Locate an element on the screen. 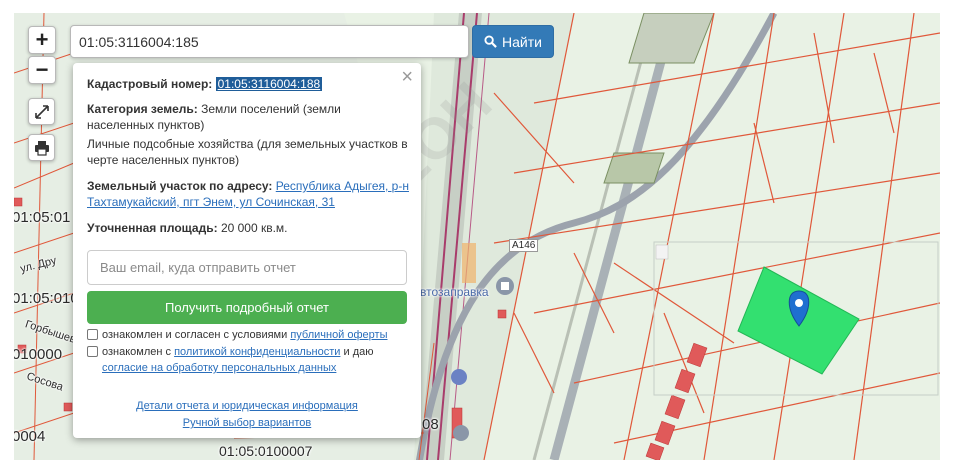 This screenshot has height=460, width=955. print-icon is located at coordinates (41, 148).